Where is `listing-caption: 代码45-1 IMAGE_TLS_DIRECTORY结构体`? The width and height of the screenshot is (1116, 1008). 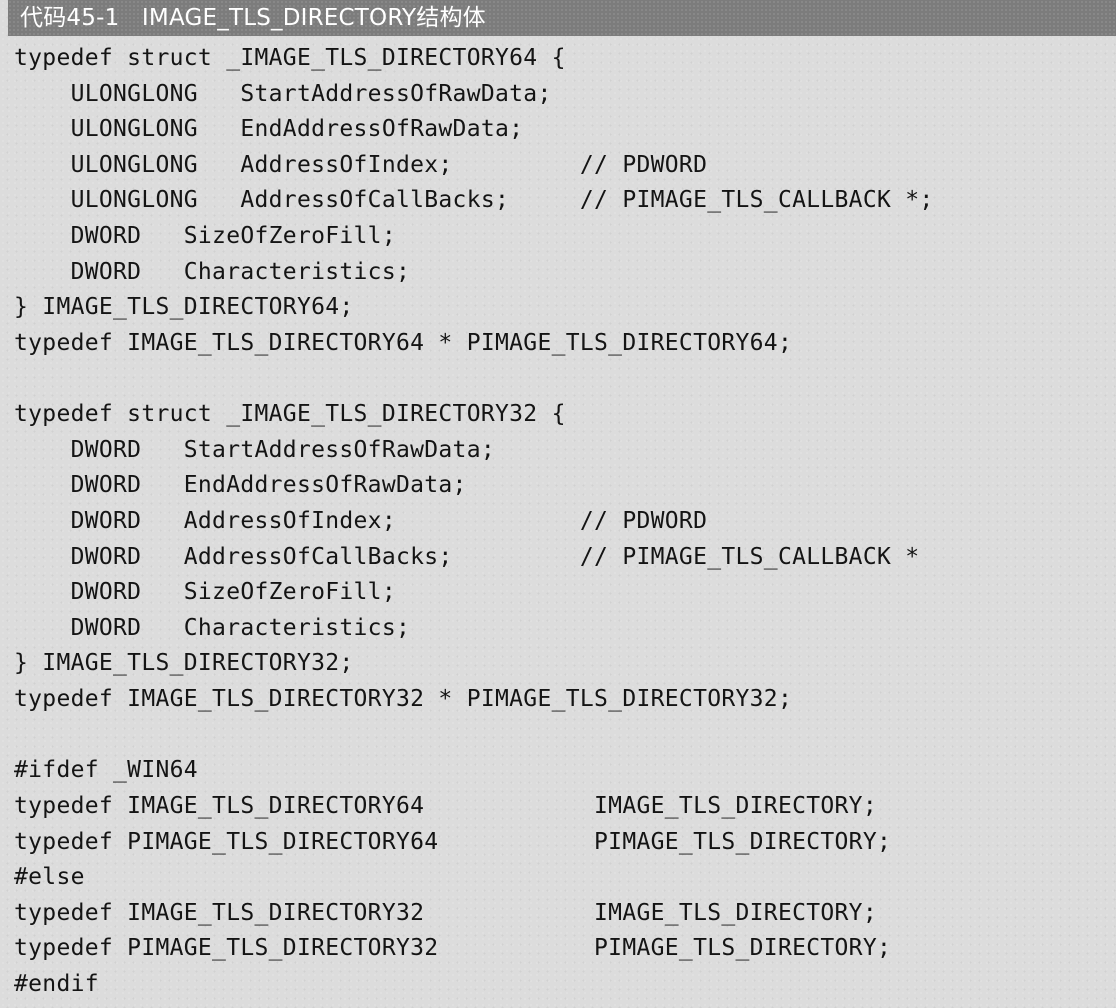
listing-caption: 代码45-1 IMAGE_TLS_DIRECTORY结构体 is located at coordinates (253, 18).